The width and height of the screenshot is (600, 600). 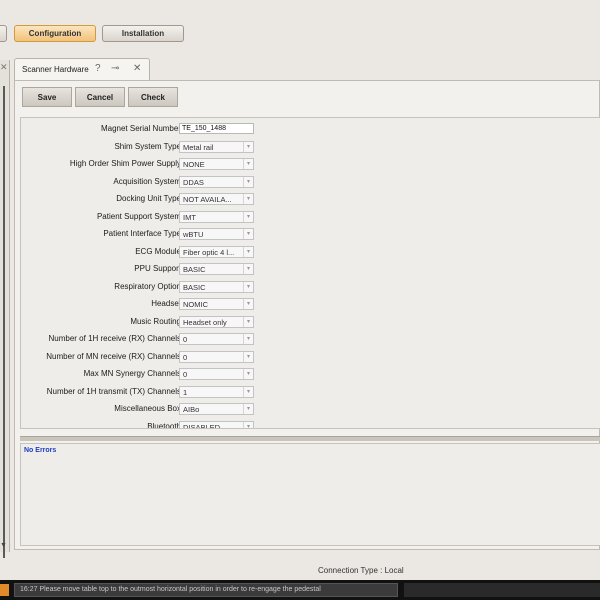 I want to click on dropdown-select: AIBo ▾, so click(x=216, y=409).